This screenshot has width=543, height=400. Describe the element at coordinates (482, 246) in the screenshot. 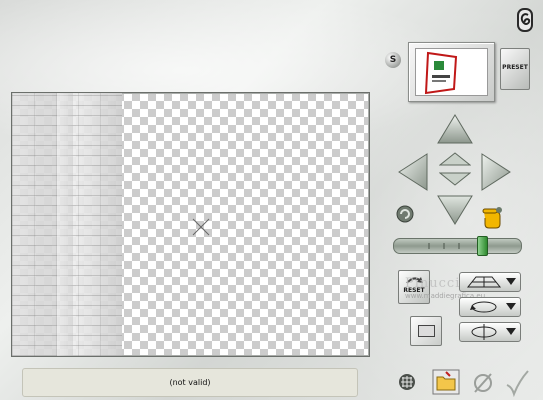

I see `zoom-slider-thumb` at that location.